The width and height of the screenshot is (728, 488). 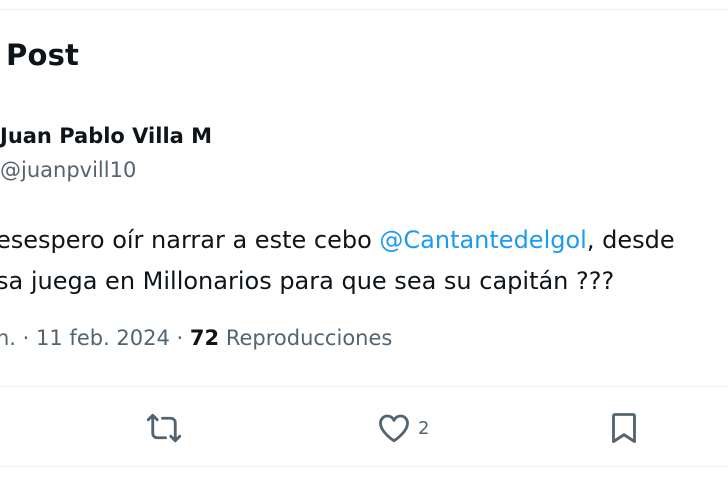 I want to click on bookmark-button, so click(x=624, y=428).